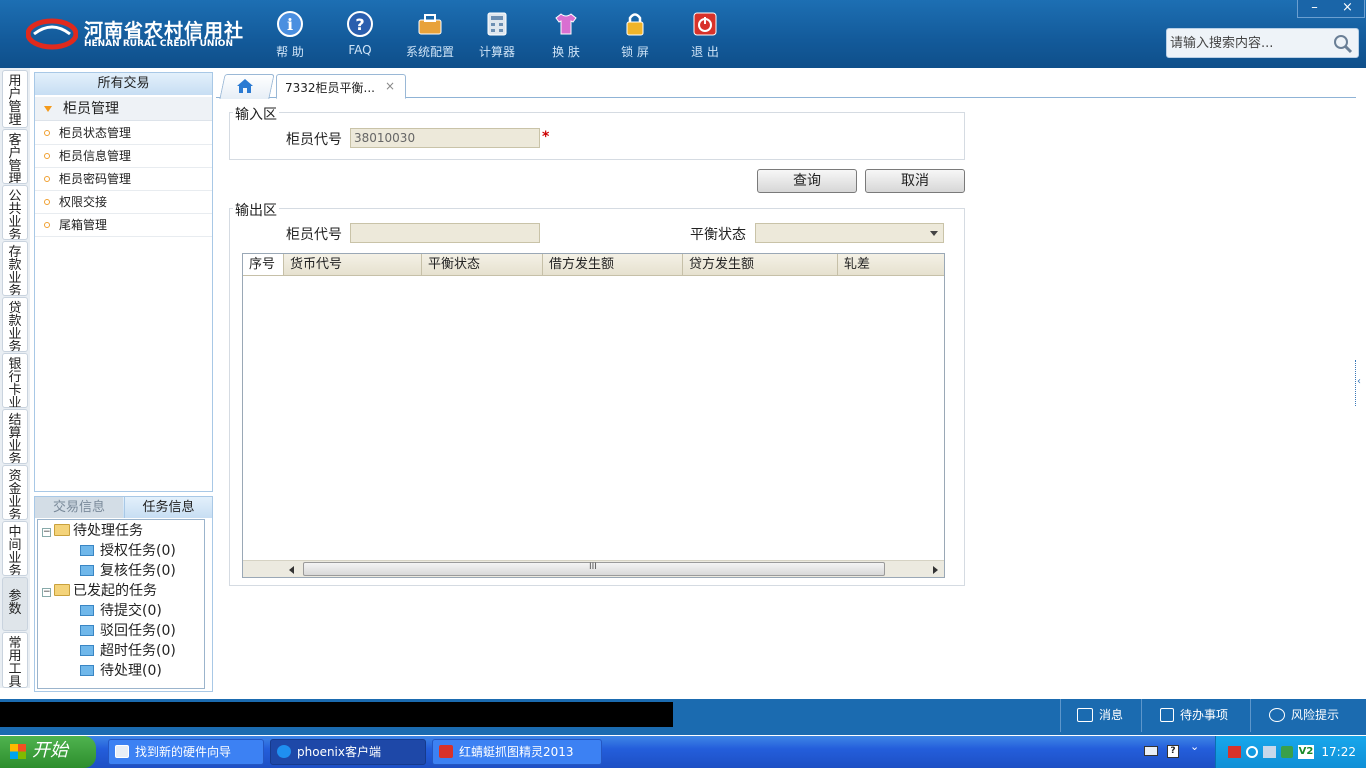 This screenshot has height=768, width=1366. Describe the element at coordinates (915, 181) in the screenshot. I see `cancel-button: 取消` at that location.